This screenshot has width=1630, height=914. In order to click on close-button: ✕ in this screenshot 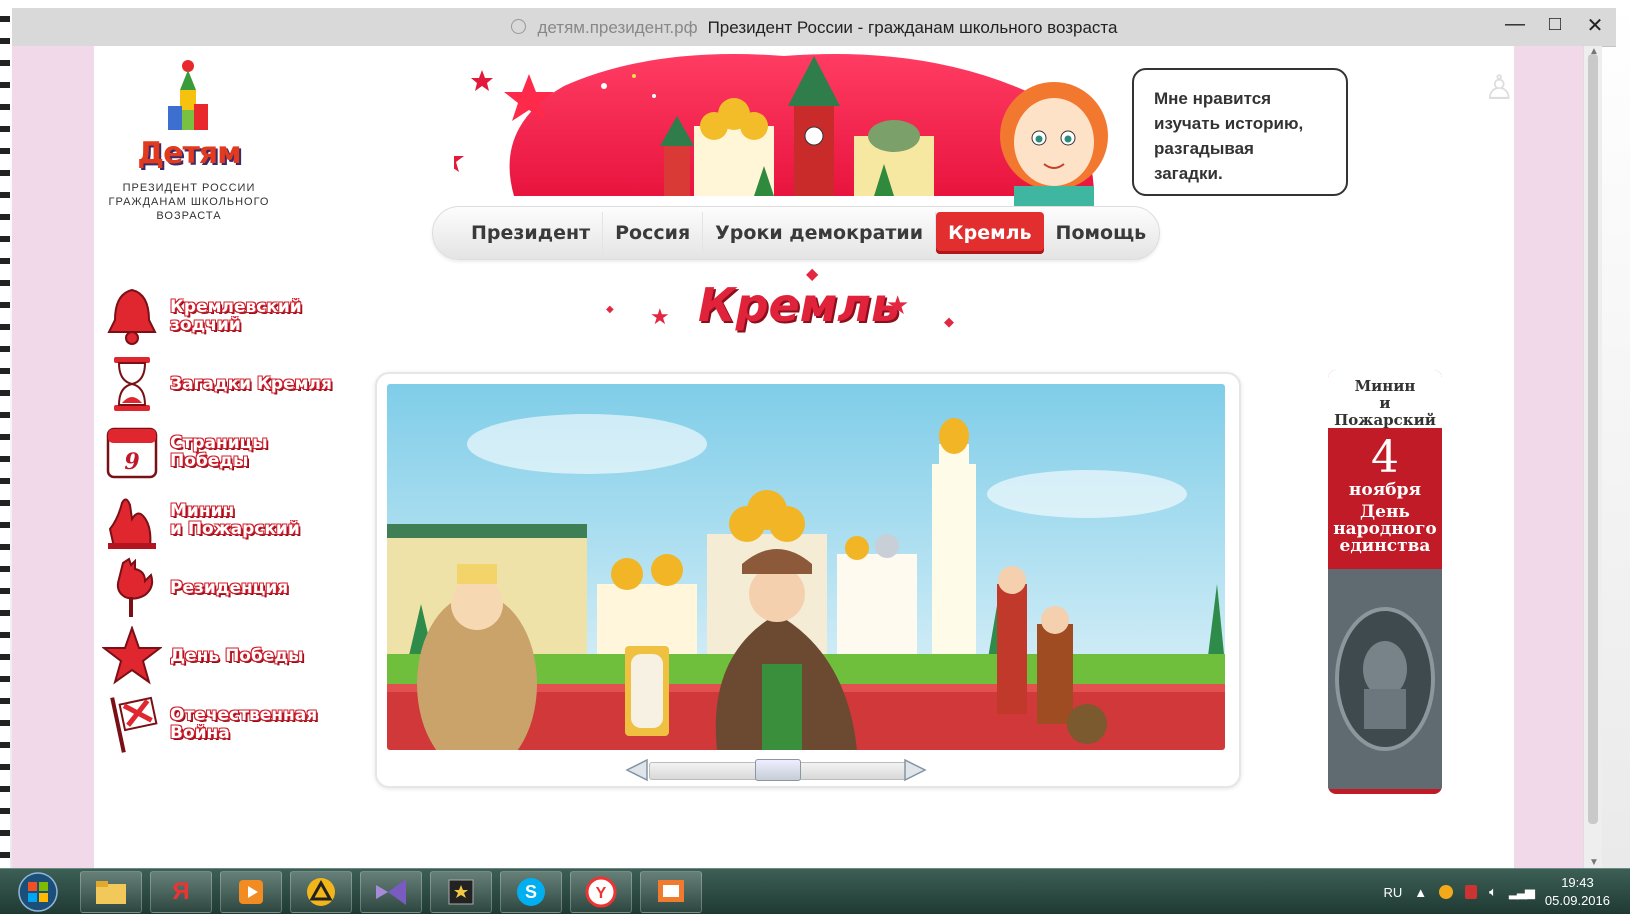, I will do `click(1595, 25)`.